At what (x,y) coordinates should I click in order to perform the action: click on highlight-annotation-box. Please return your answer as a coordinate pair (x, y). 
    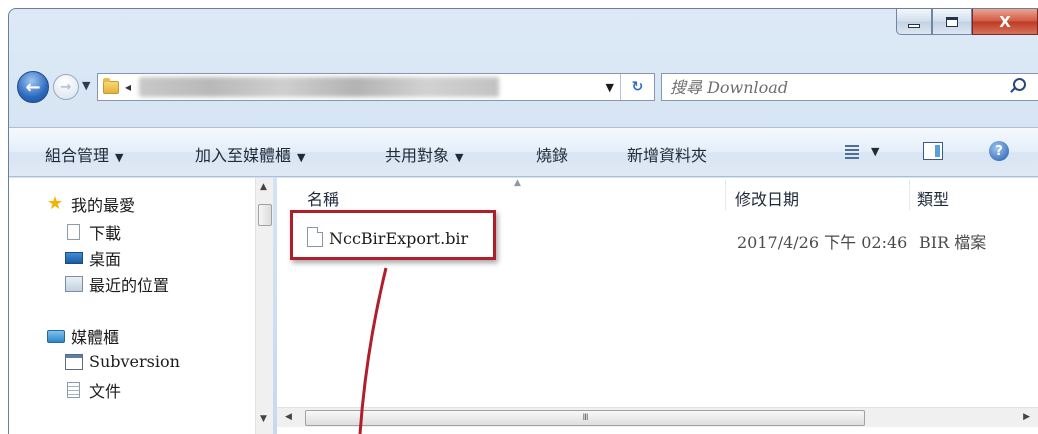
    Looking at the image, I should click on (393, 235).